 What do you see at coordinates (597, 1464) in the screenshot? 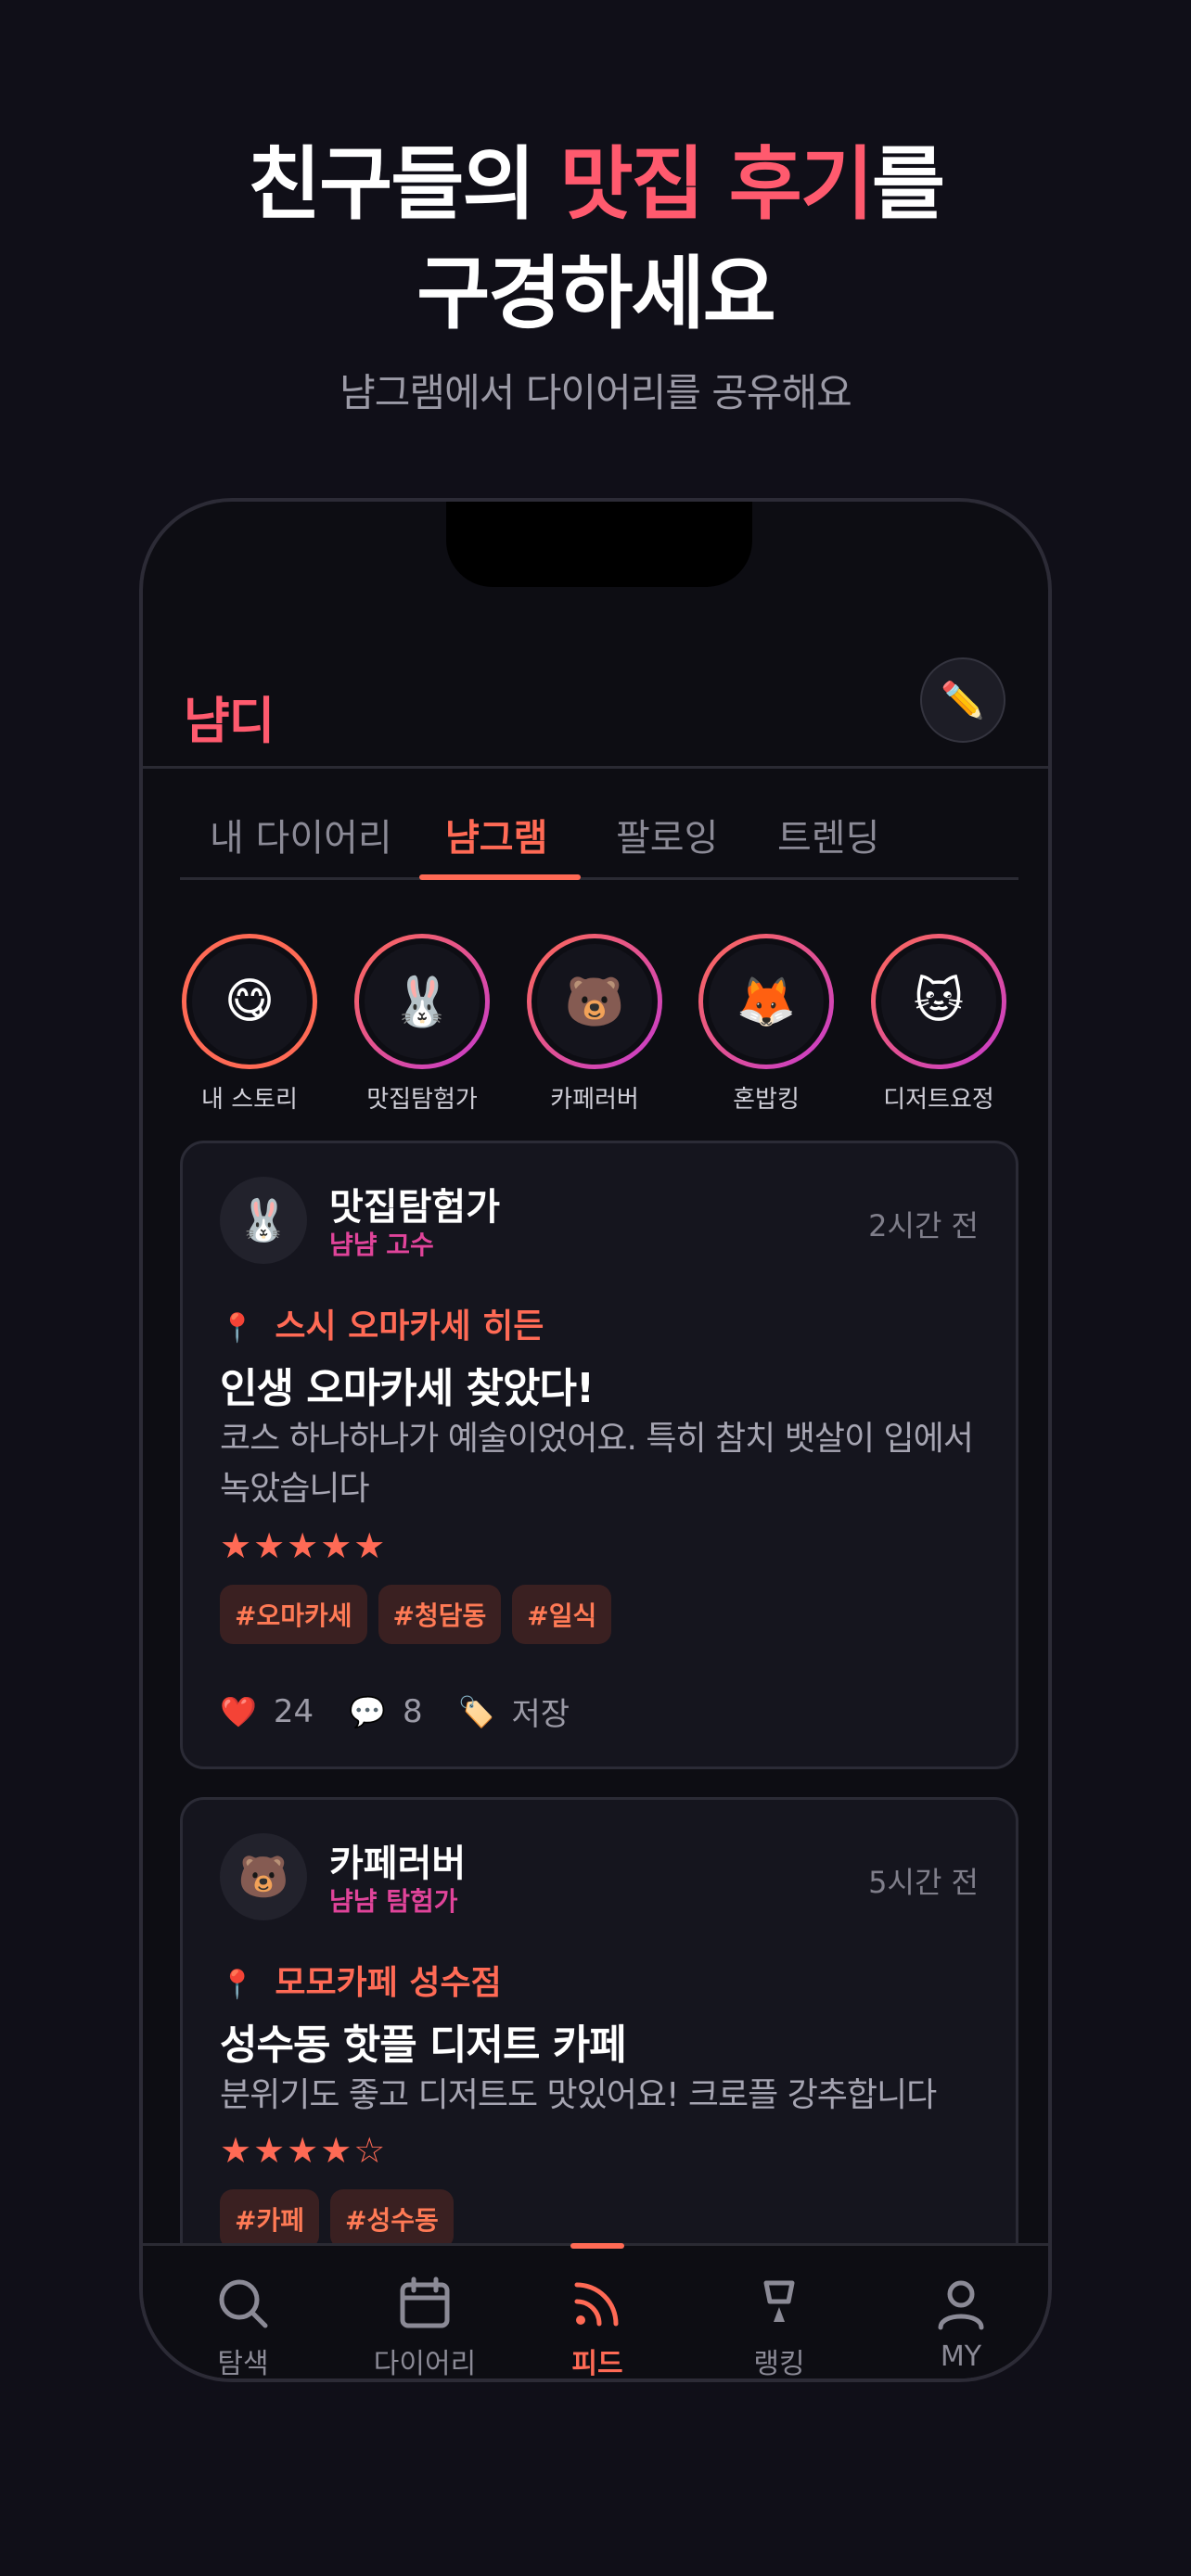
I see `post-body: 코스 하나하나가 예술이었어요. 특히 참치 뱃살이 입에서 녹았습니다` at bounding box center [597, 1464].